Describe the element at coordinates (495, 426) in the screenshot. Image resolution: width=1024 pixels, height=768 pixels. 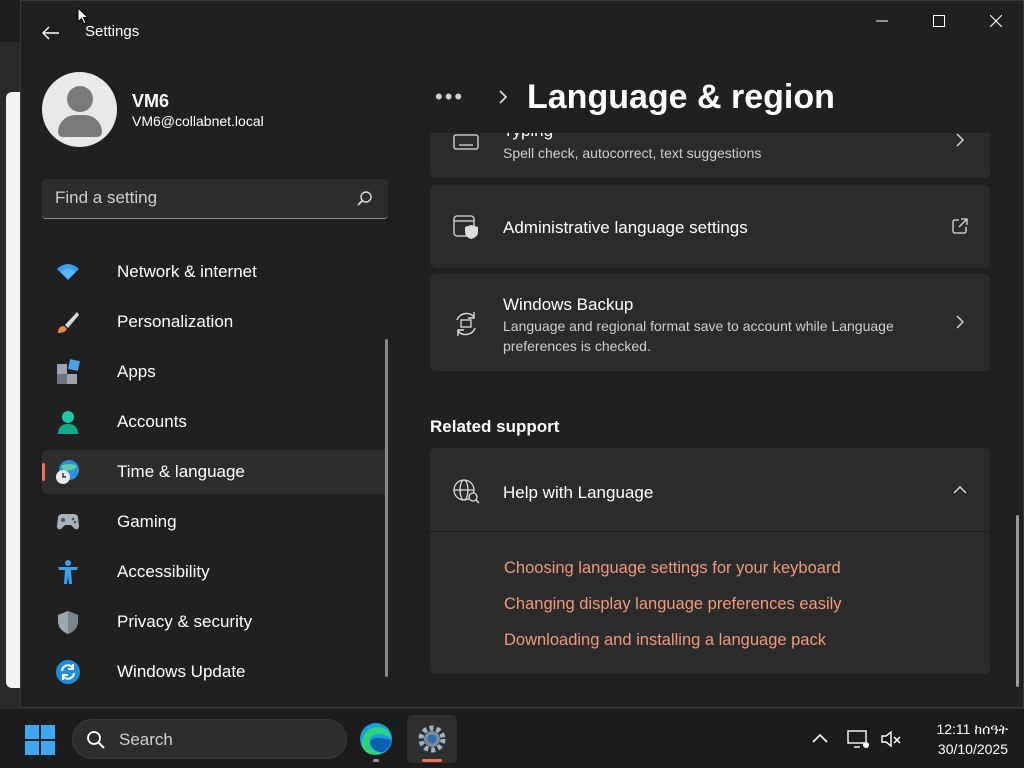
I see `related-support-heading: Related support` at that location.